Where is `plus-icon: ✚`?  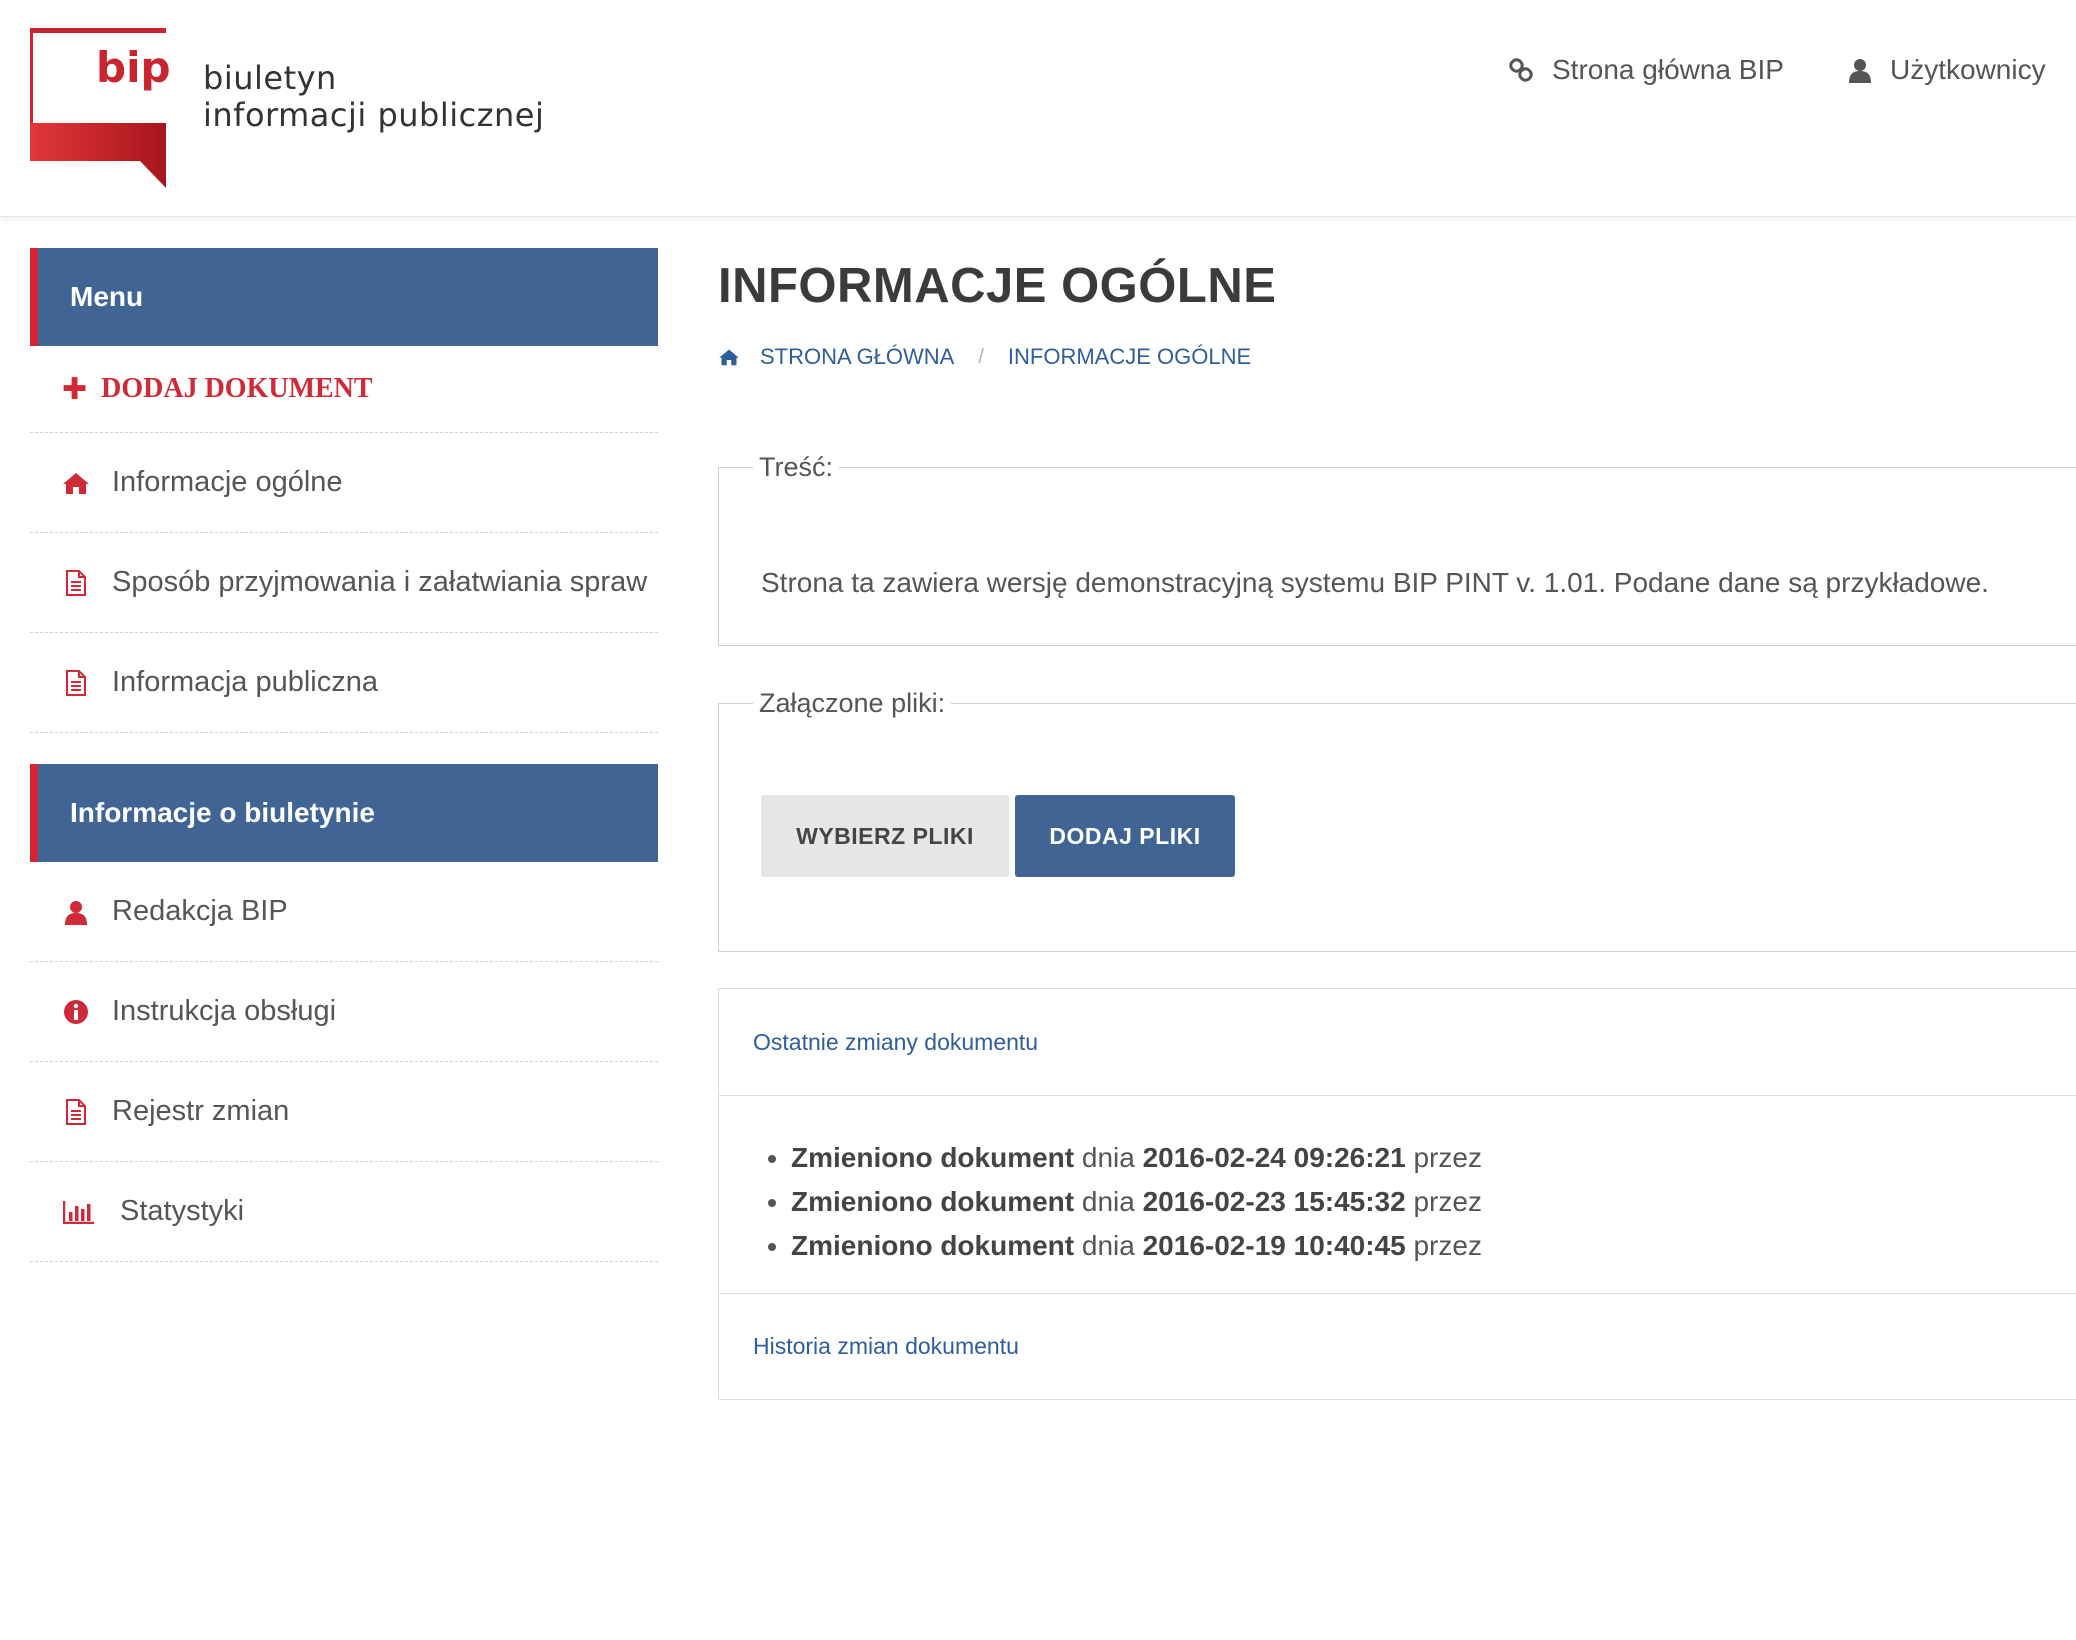 plus-icon: ✚ is located at coordinates (75, 389).